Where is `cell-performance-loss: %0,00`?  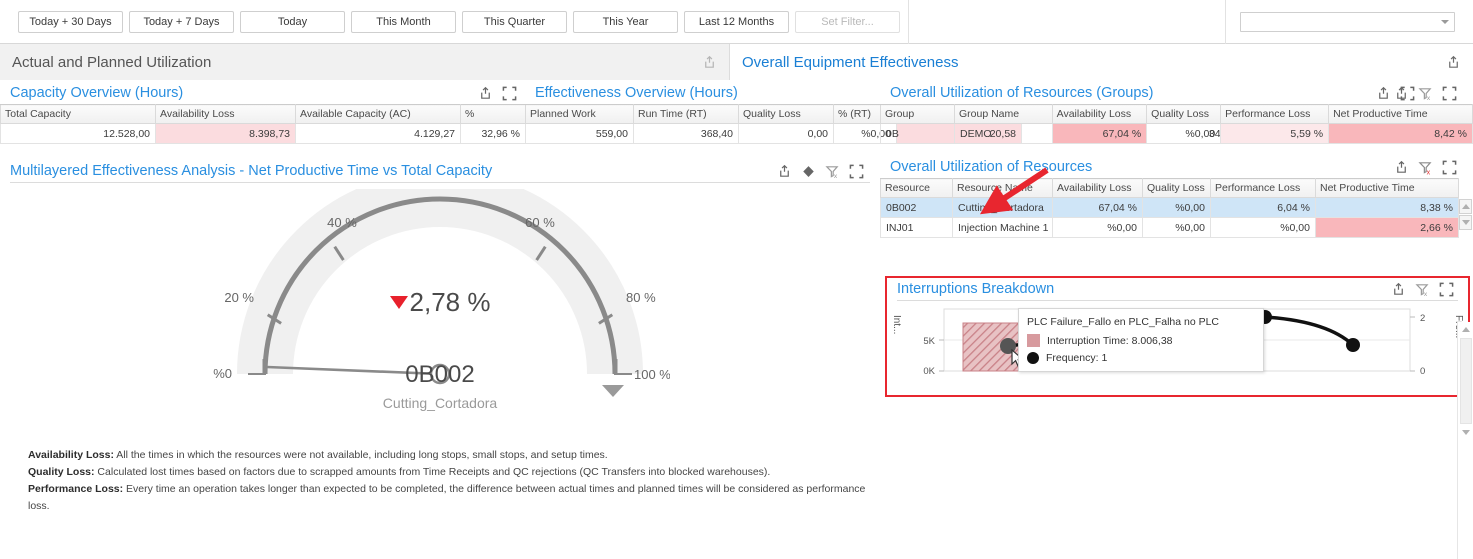
cell-performance-loss: %0,00 is located at coordinates (1263, 227).